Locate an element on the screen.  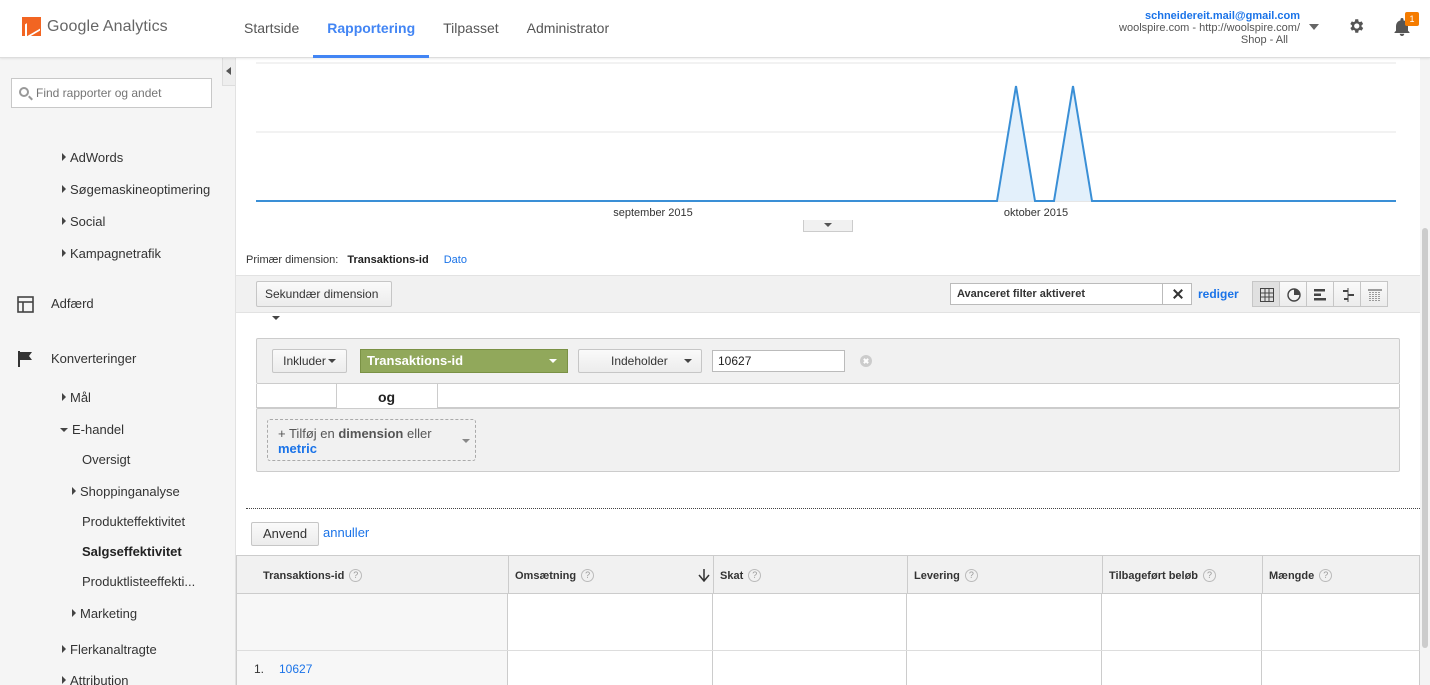
logo: Google Analytics is located at coordinates (95, 26).